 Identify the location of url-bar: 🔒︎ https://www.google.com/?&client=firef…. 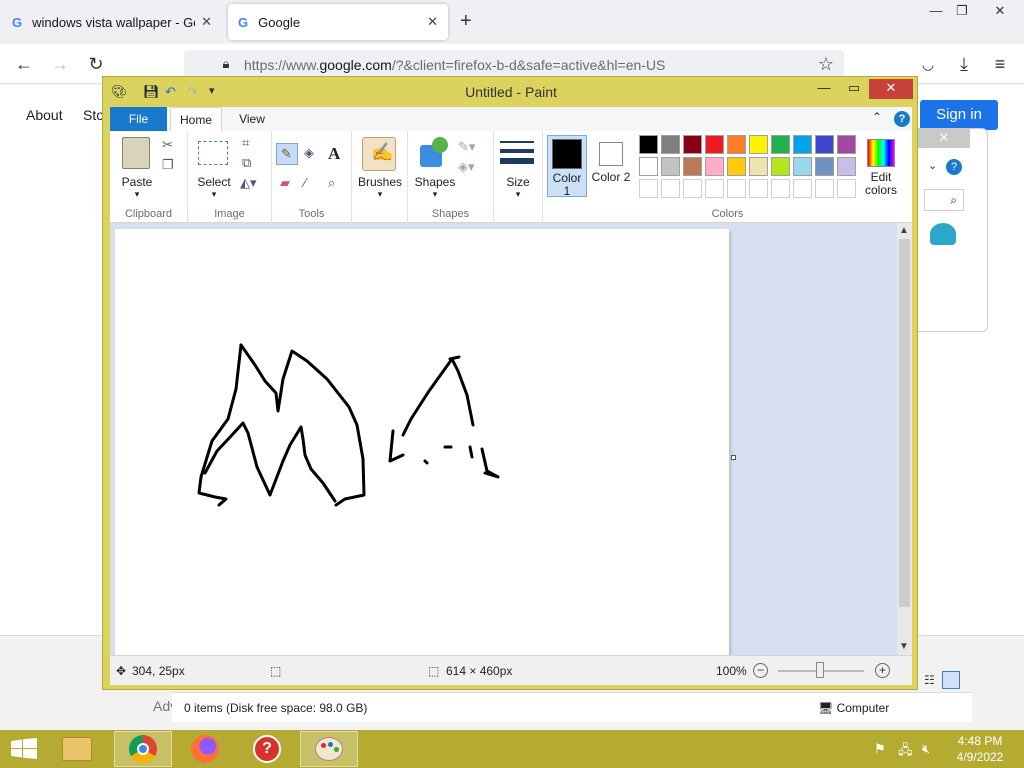
(514, 64).